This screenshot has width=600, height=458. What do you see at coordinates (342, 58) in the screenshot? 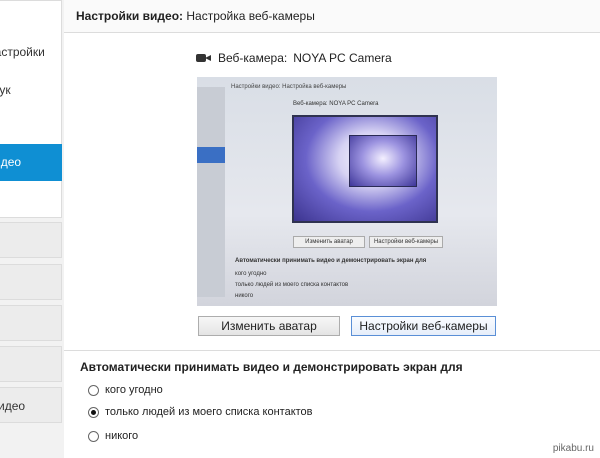
I see `webcam-device-name: NOYA PC Camera` at bounding box center [342, 58].